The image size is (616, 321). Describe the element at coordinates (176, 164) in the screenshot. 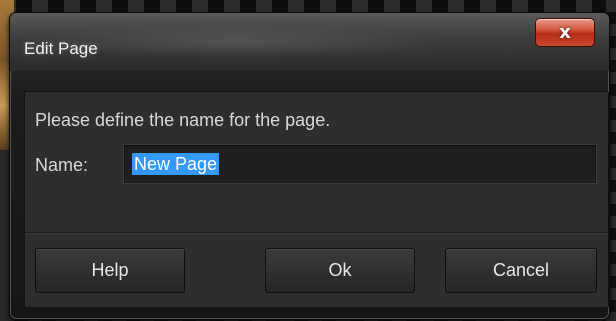

I see `name-input-value: New Page` at that location.